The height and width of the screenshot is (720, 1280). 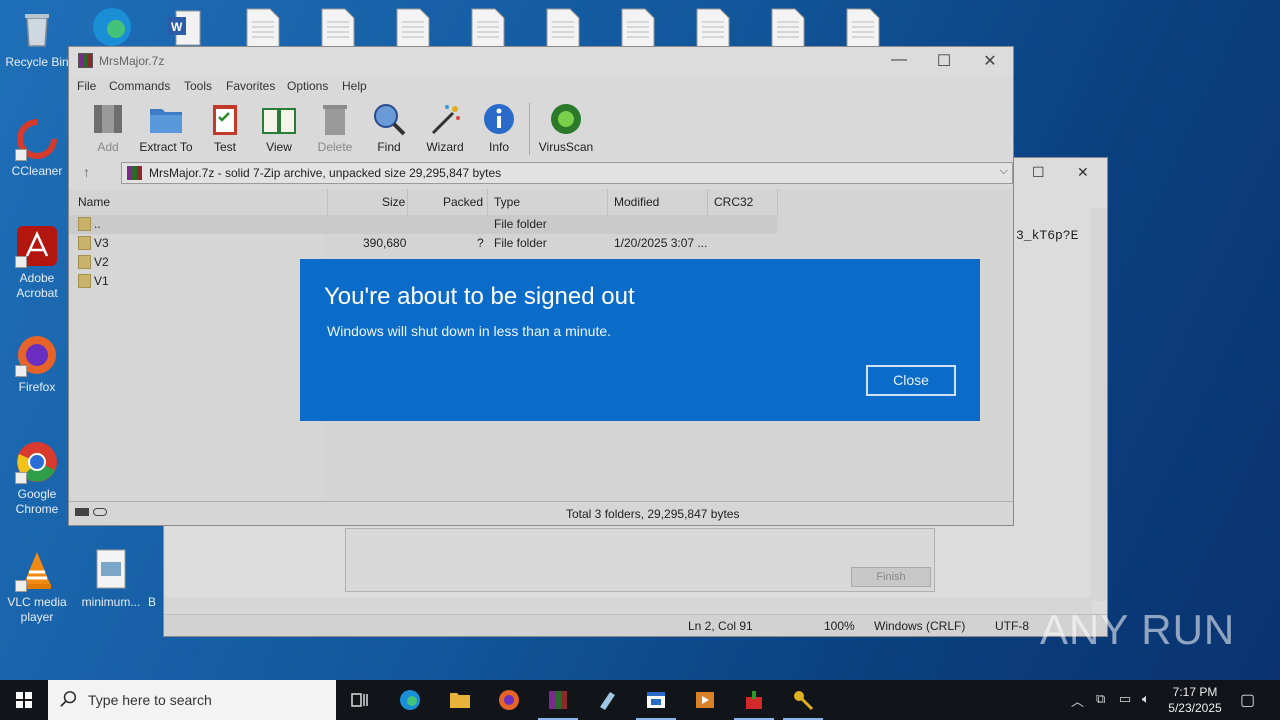 What do you see at coordinates (1125, 699) in the screenshot?
I see `network-icon: ▭` at bounding box center [1125, 699].